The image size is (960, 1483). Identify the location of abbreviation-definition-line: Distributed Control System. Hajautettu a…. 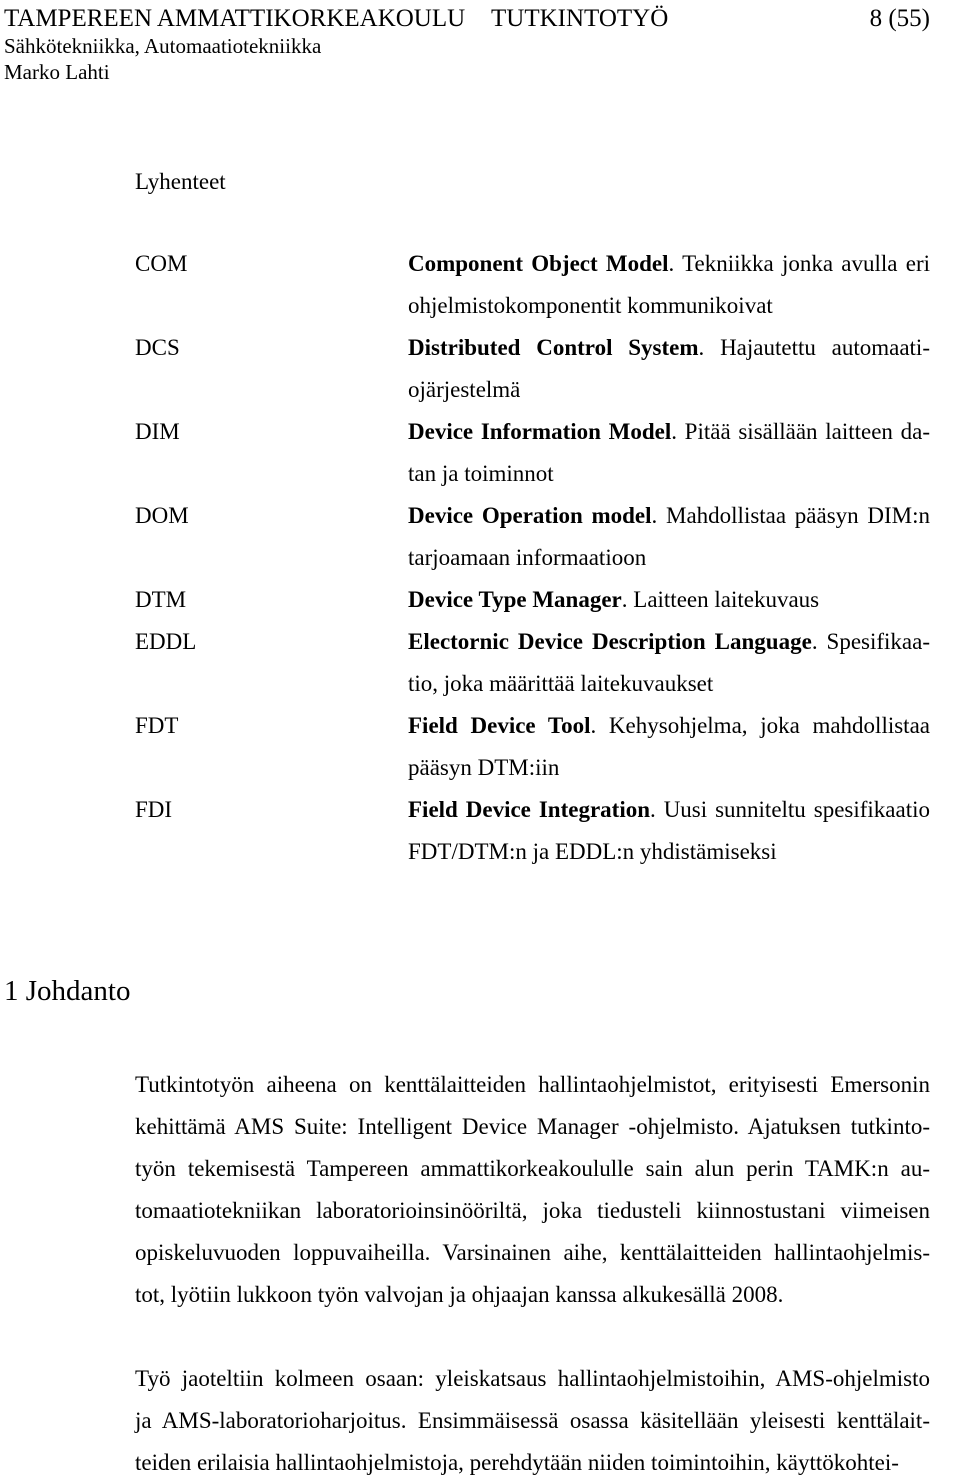
(669, 348).